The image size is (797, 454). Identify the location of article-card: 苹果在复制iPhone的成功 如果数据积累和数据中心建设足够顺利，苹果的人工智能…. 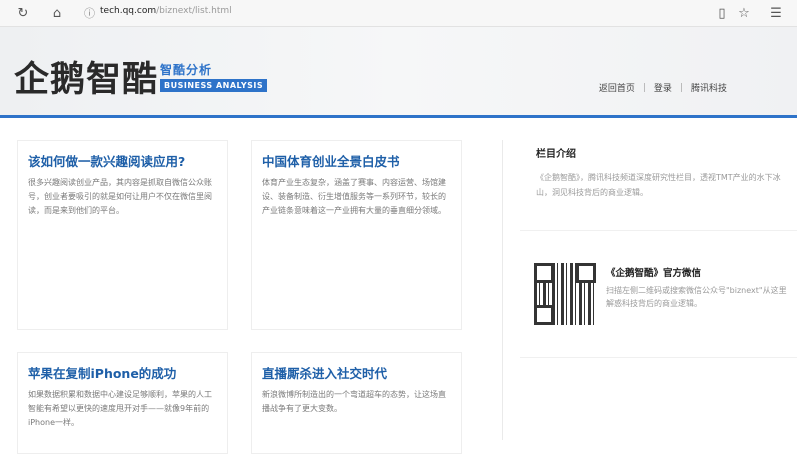
(122, 403).